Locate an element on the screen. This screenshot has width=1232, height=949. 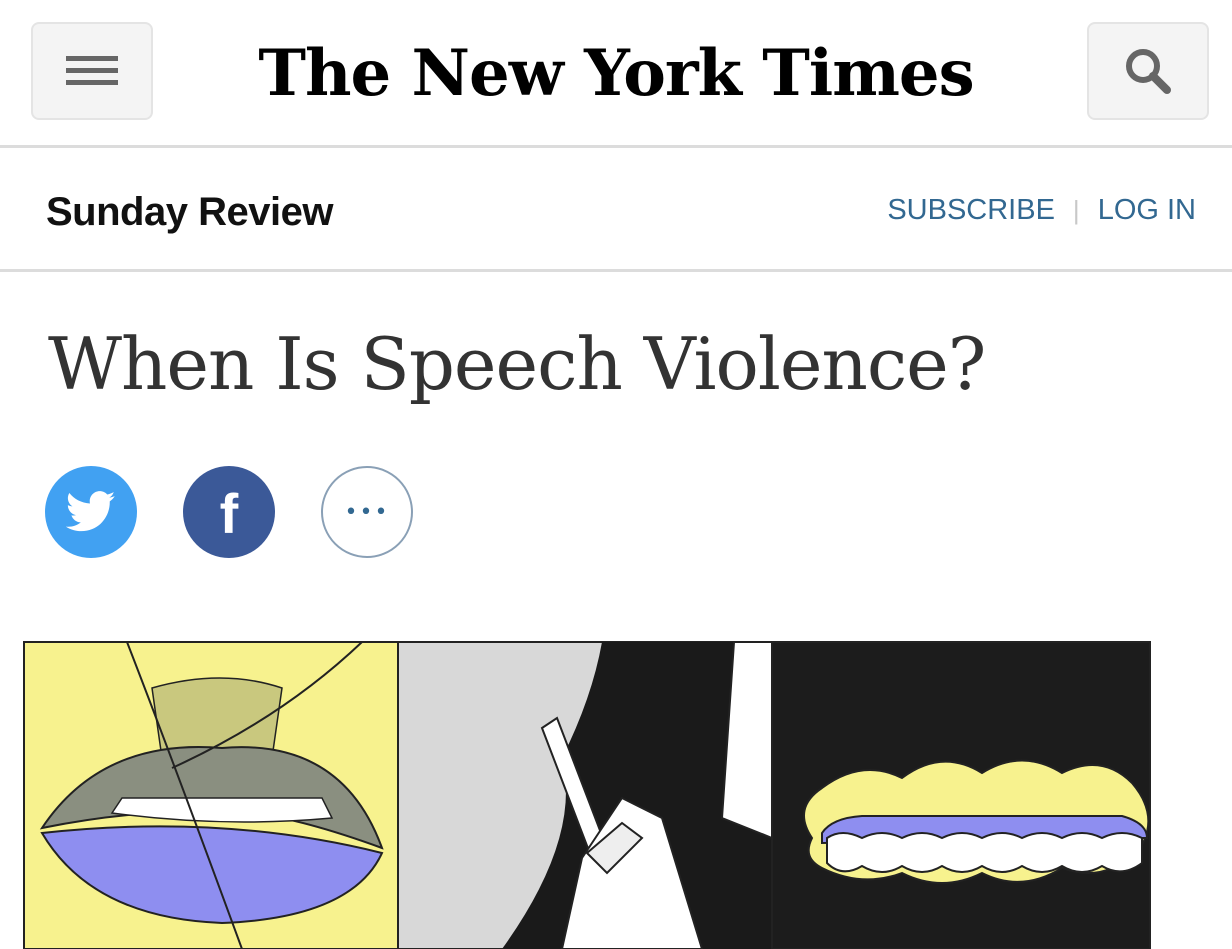
share-facebook-button: f is located at coordinates (229, 512).